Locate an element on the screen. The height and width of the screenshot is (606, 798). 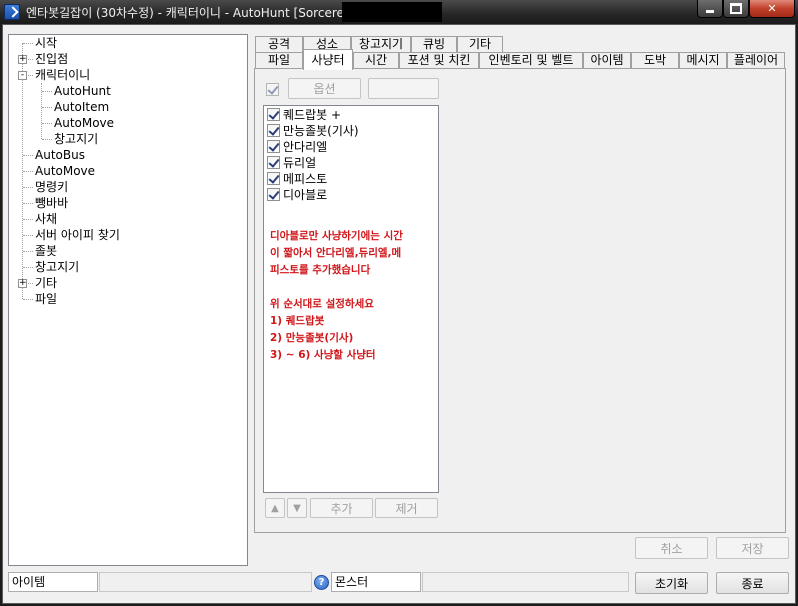
move-down-icon: ▼ is located at coordinates (297, 508).